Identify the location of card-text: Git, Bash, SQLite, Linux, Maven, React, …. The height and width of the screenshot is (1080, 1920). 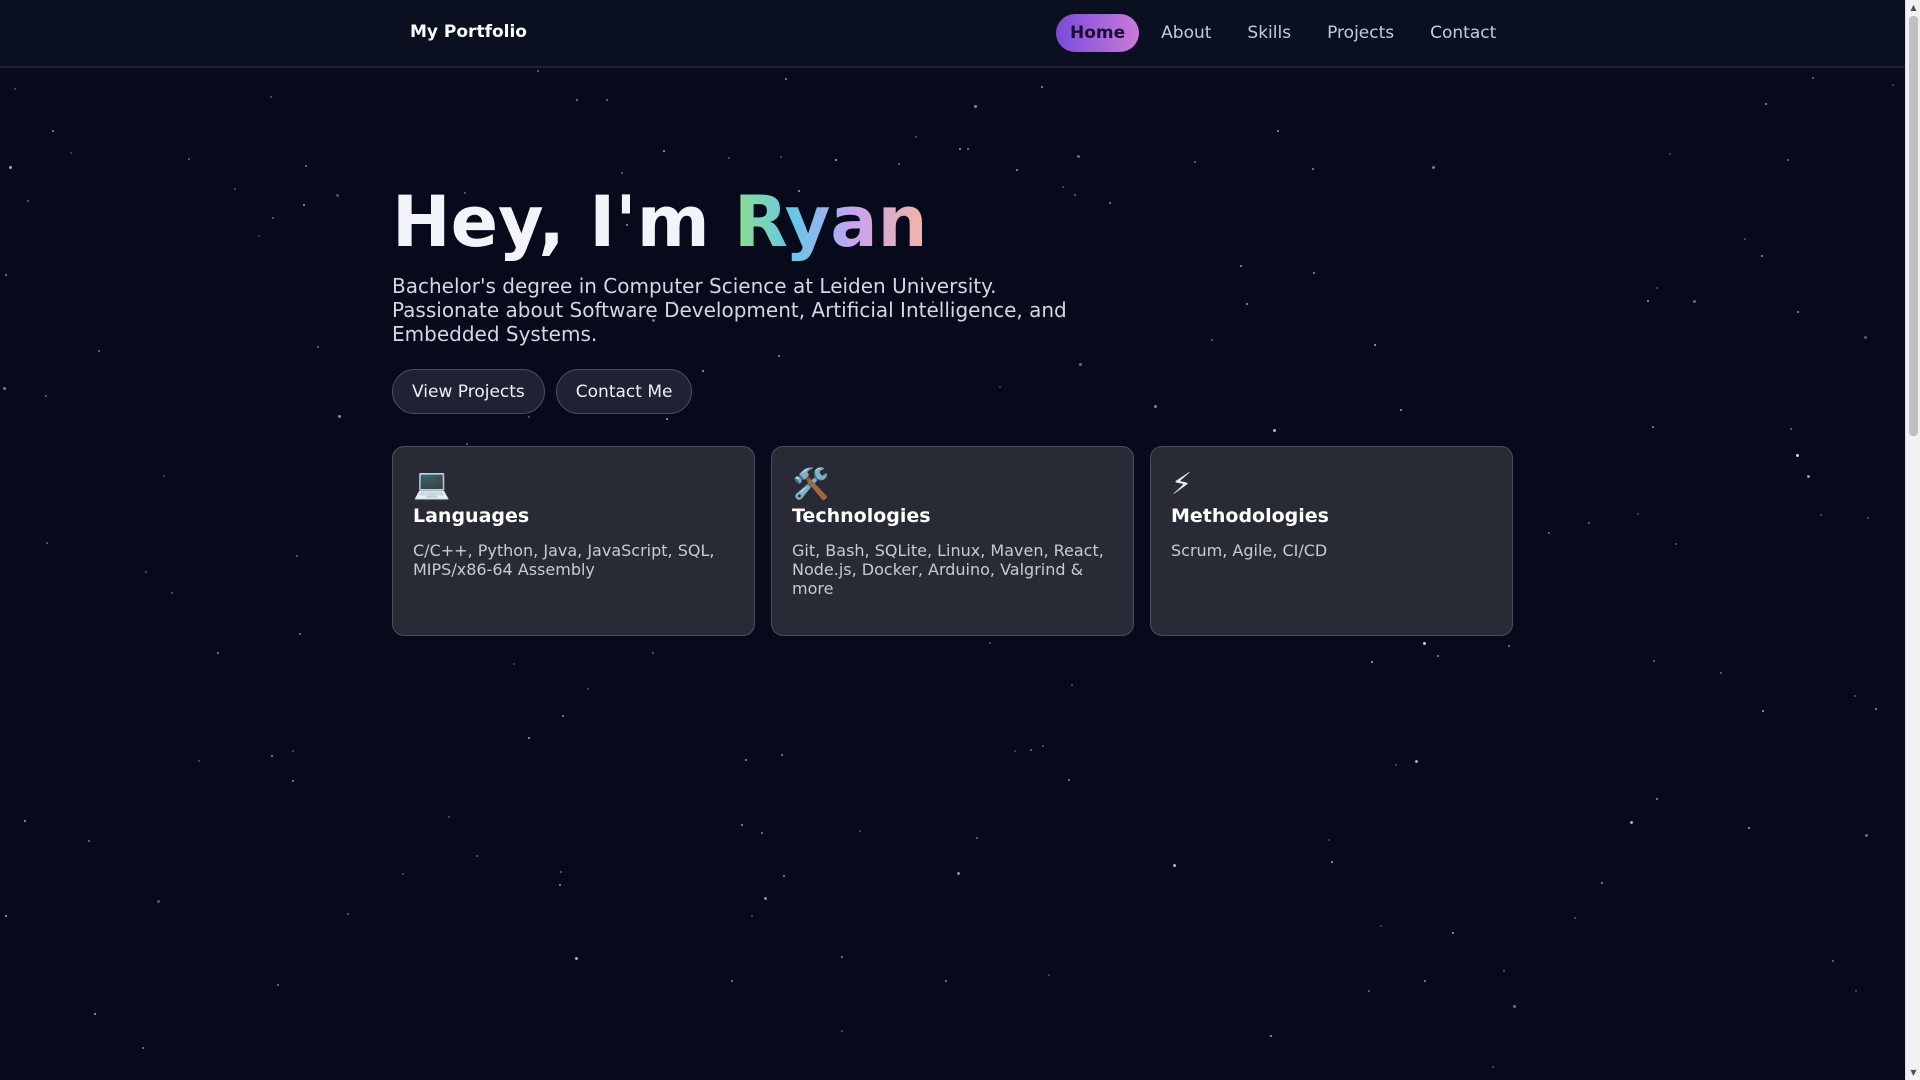
(948, 569).